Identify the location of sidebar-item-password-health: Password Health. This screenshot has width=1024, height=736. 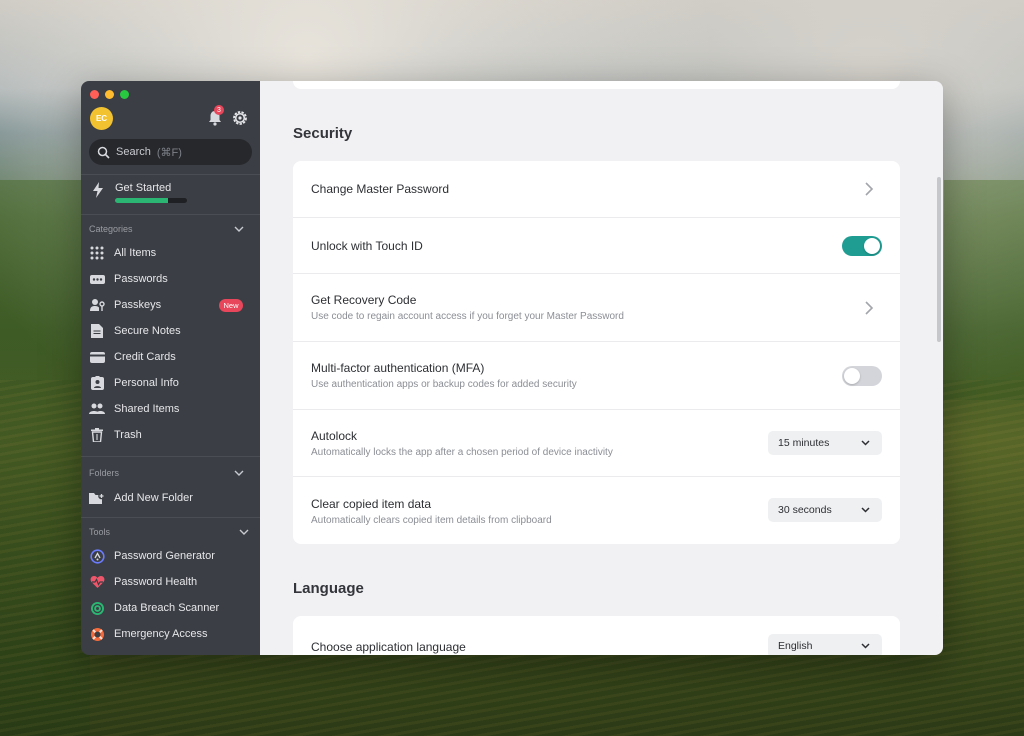
(169, 582).